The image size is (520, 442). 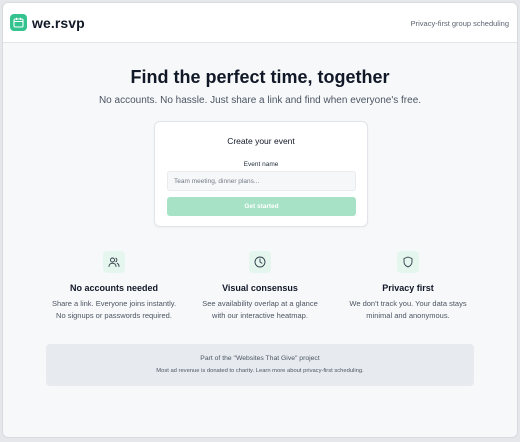 What do you see at coordinates (408, 303) in the screenshot?
I see `feature-desc-line: We don't track you. Your data stays` at bounding box center [408, 303].